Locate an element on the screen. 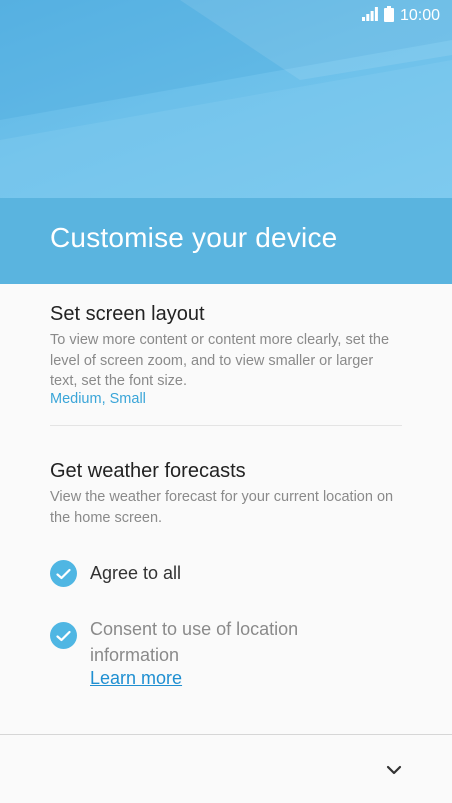 The height and width of the screenshot is (803, 452). page-title: Customise your device is located at coordinates (194, 237).